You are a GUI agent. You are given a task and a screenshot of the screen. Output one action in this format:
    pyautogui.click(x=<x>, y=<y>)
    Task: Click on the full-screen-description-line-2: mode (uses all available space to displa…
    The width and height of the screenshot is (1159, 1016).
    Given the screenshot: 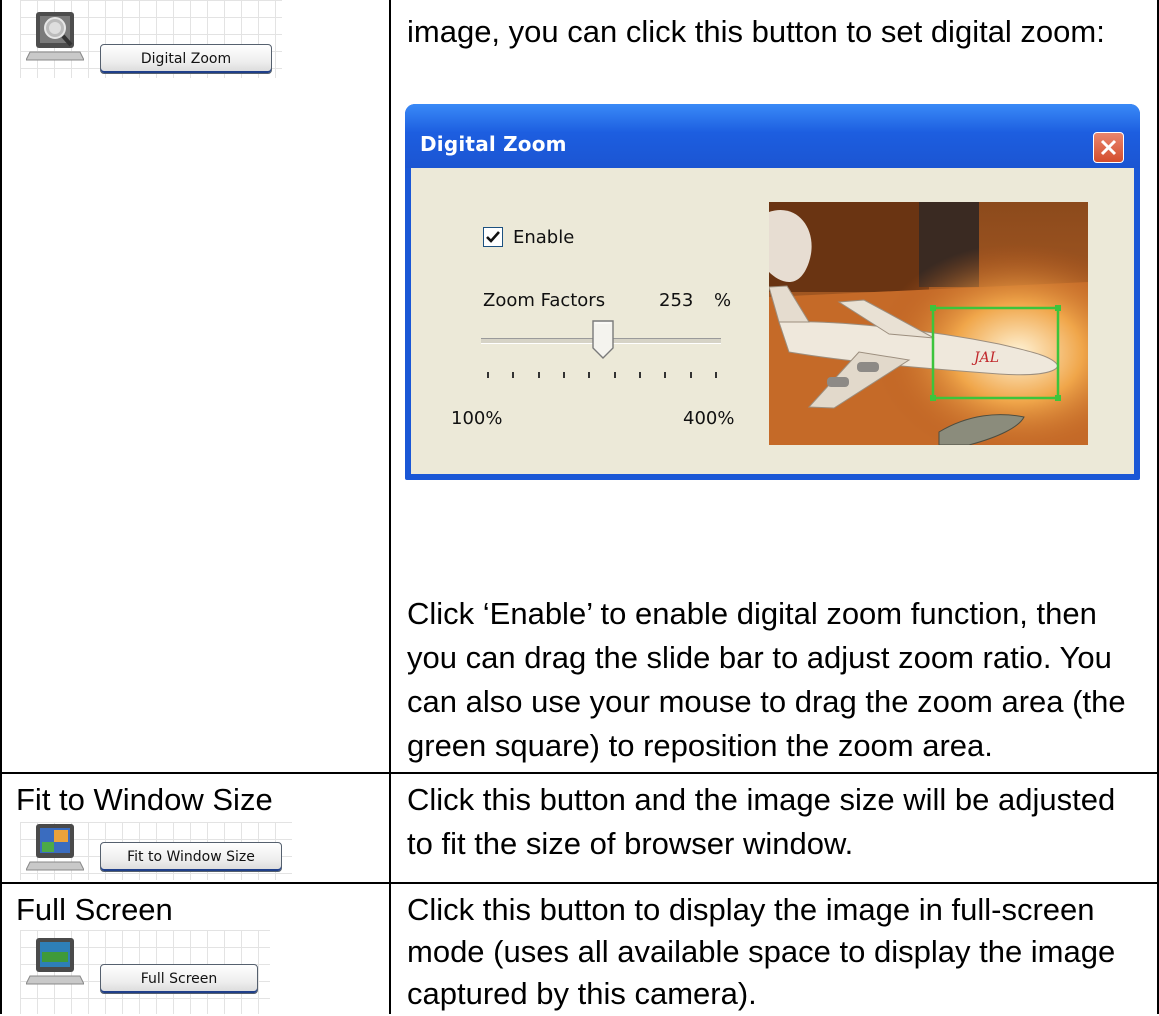 What is the action you would take?
    pyautogui.click(x=761, y=951)
    